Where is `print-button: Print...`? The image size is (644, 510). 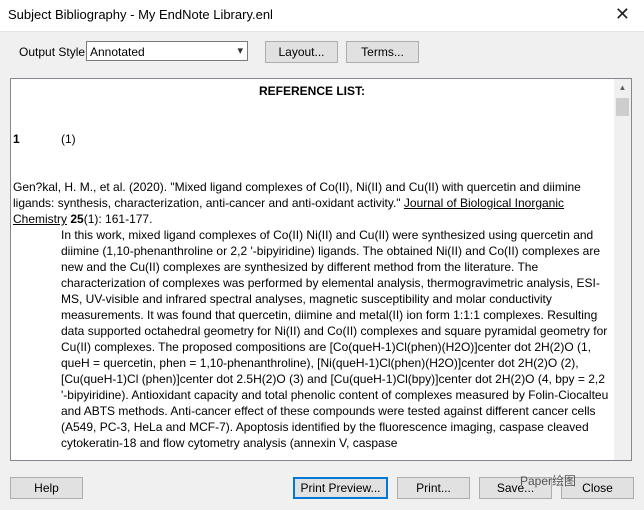
print-button: Print... is located at coordinates (433, 488).